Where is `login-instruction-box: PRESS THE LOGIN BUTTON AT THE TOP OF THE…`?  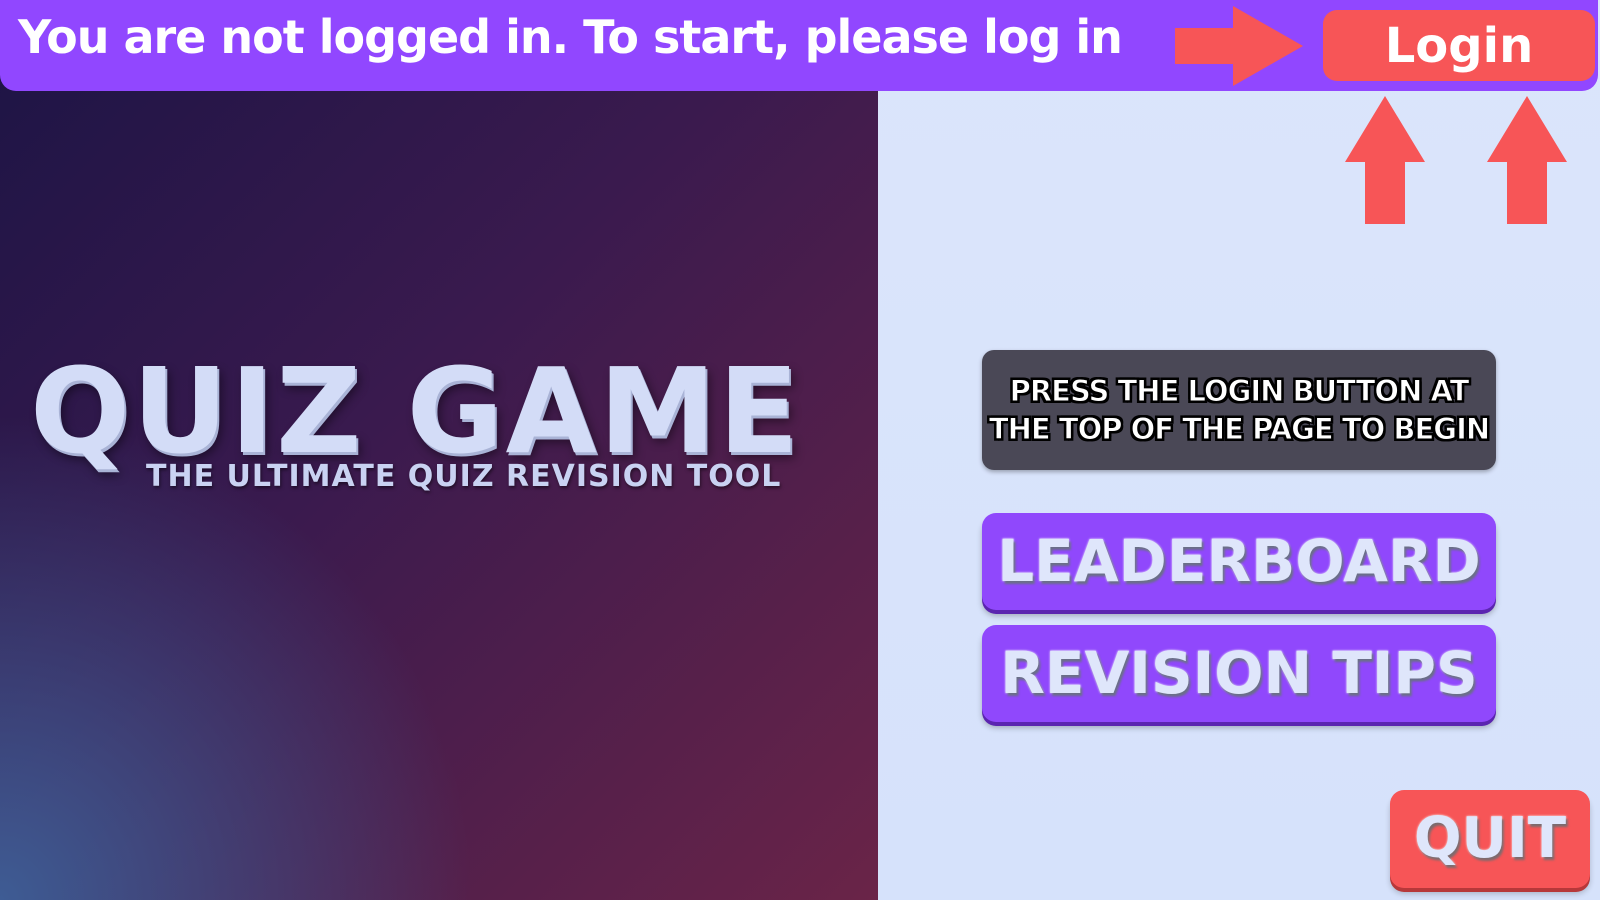 login-instruction-box: PRESS THE LOGIN BUTTON AT THE TOP OF THE… is located at coordinates (1239, 410).